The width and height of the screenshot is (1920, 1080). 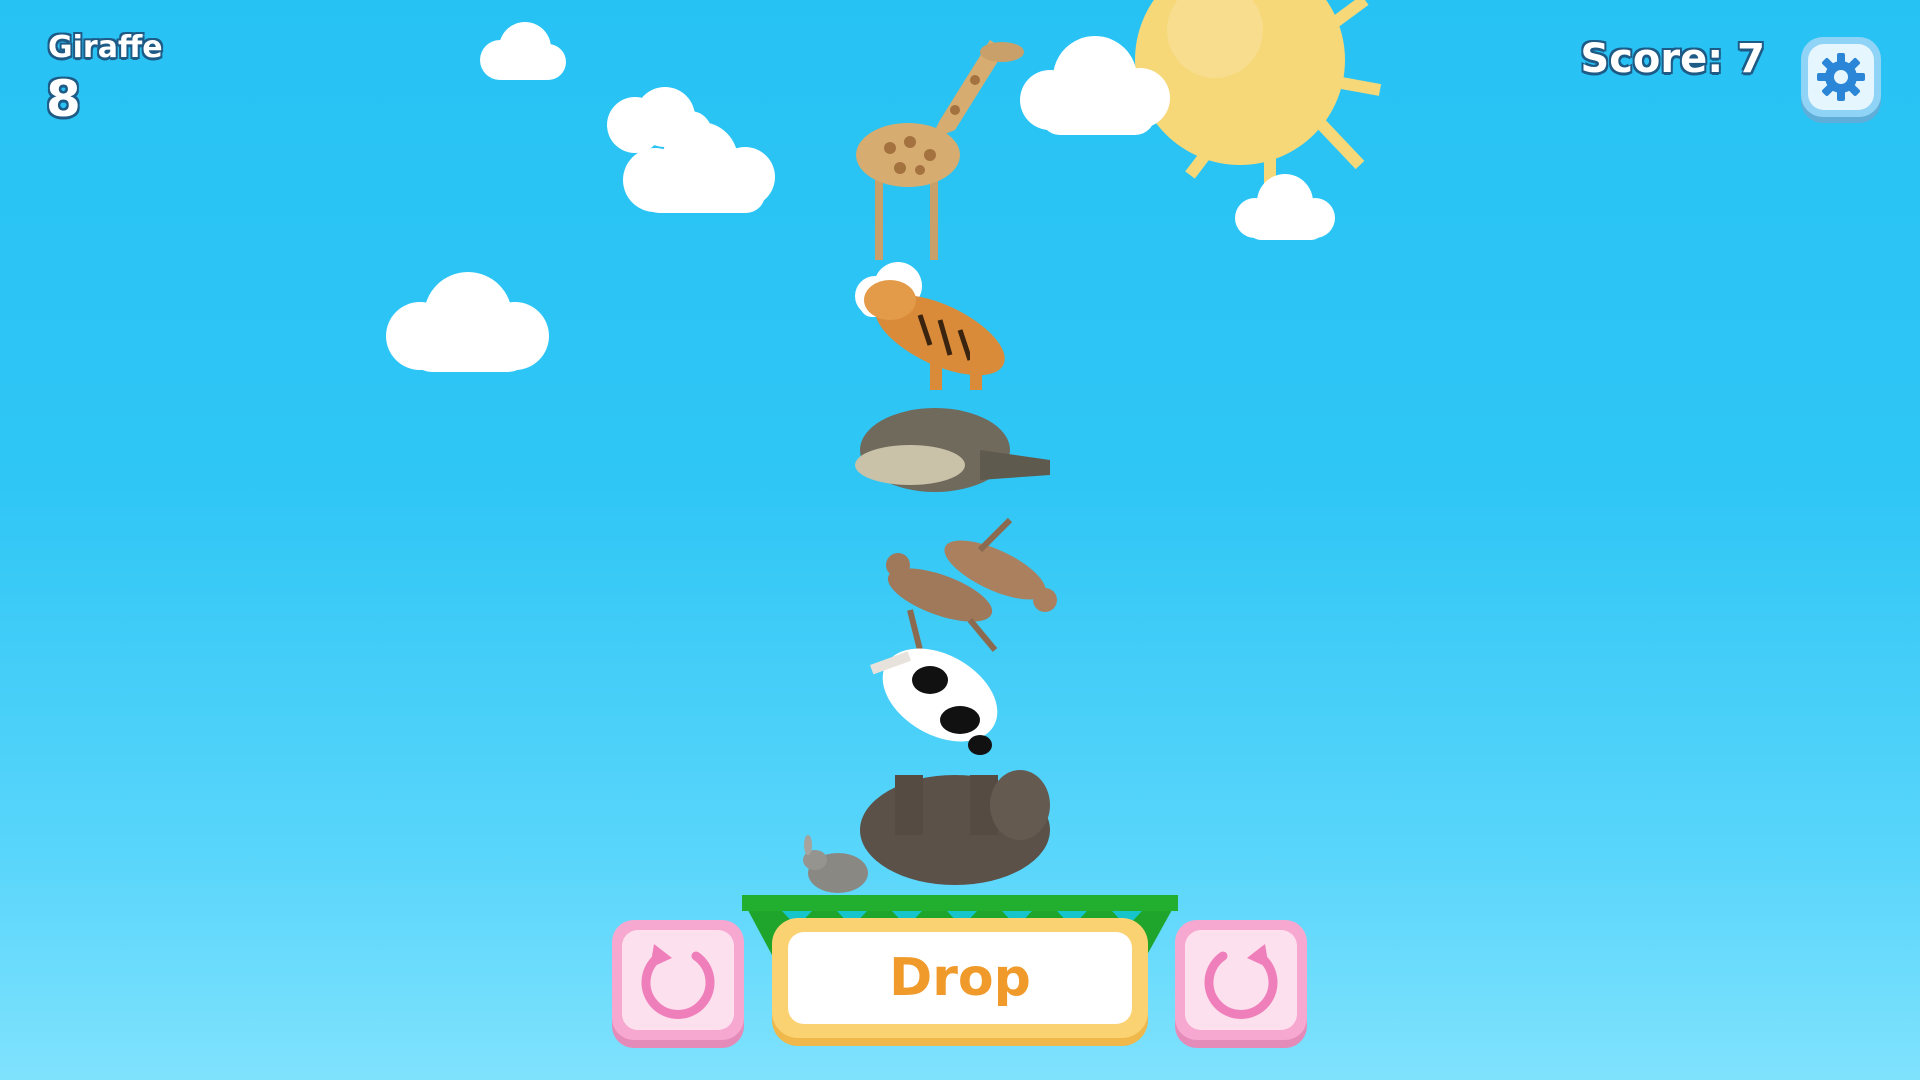 I want to click on rotate-right-button-face, so click(x=1241, y=980).